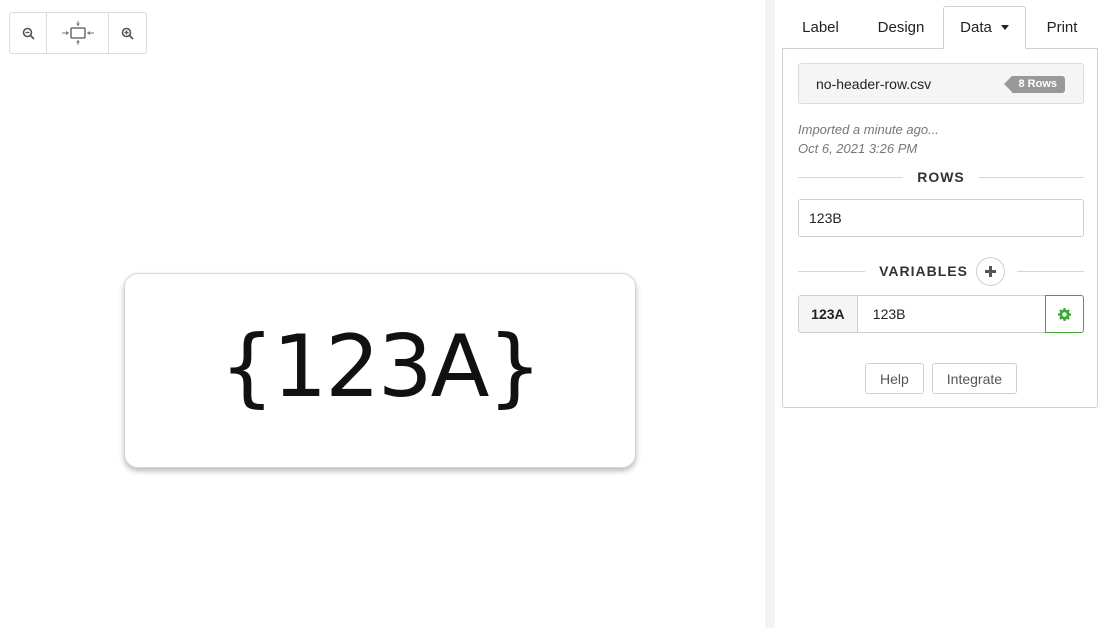 This screenshot has width=1103, height=628. I want to click on tab-label-text: Label, so click(820, 27).